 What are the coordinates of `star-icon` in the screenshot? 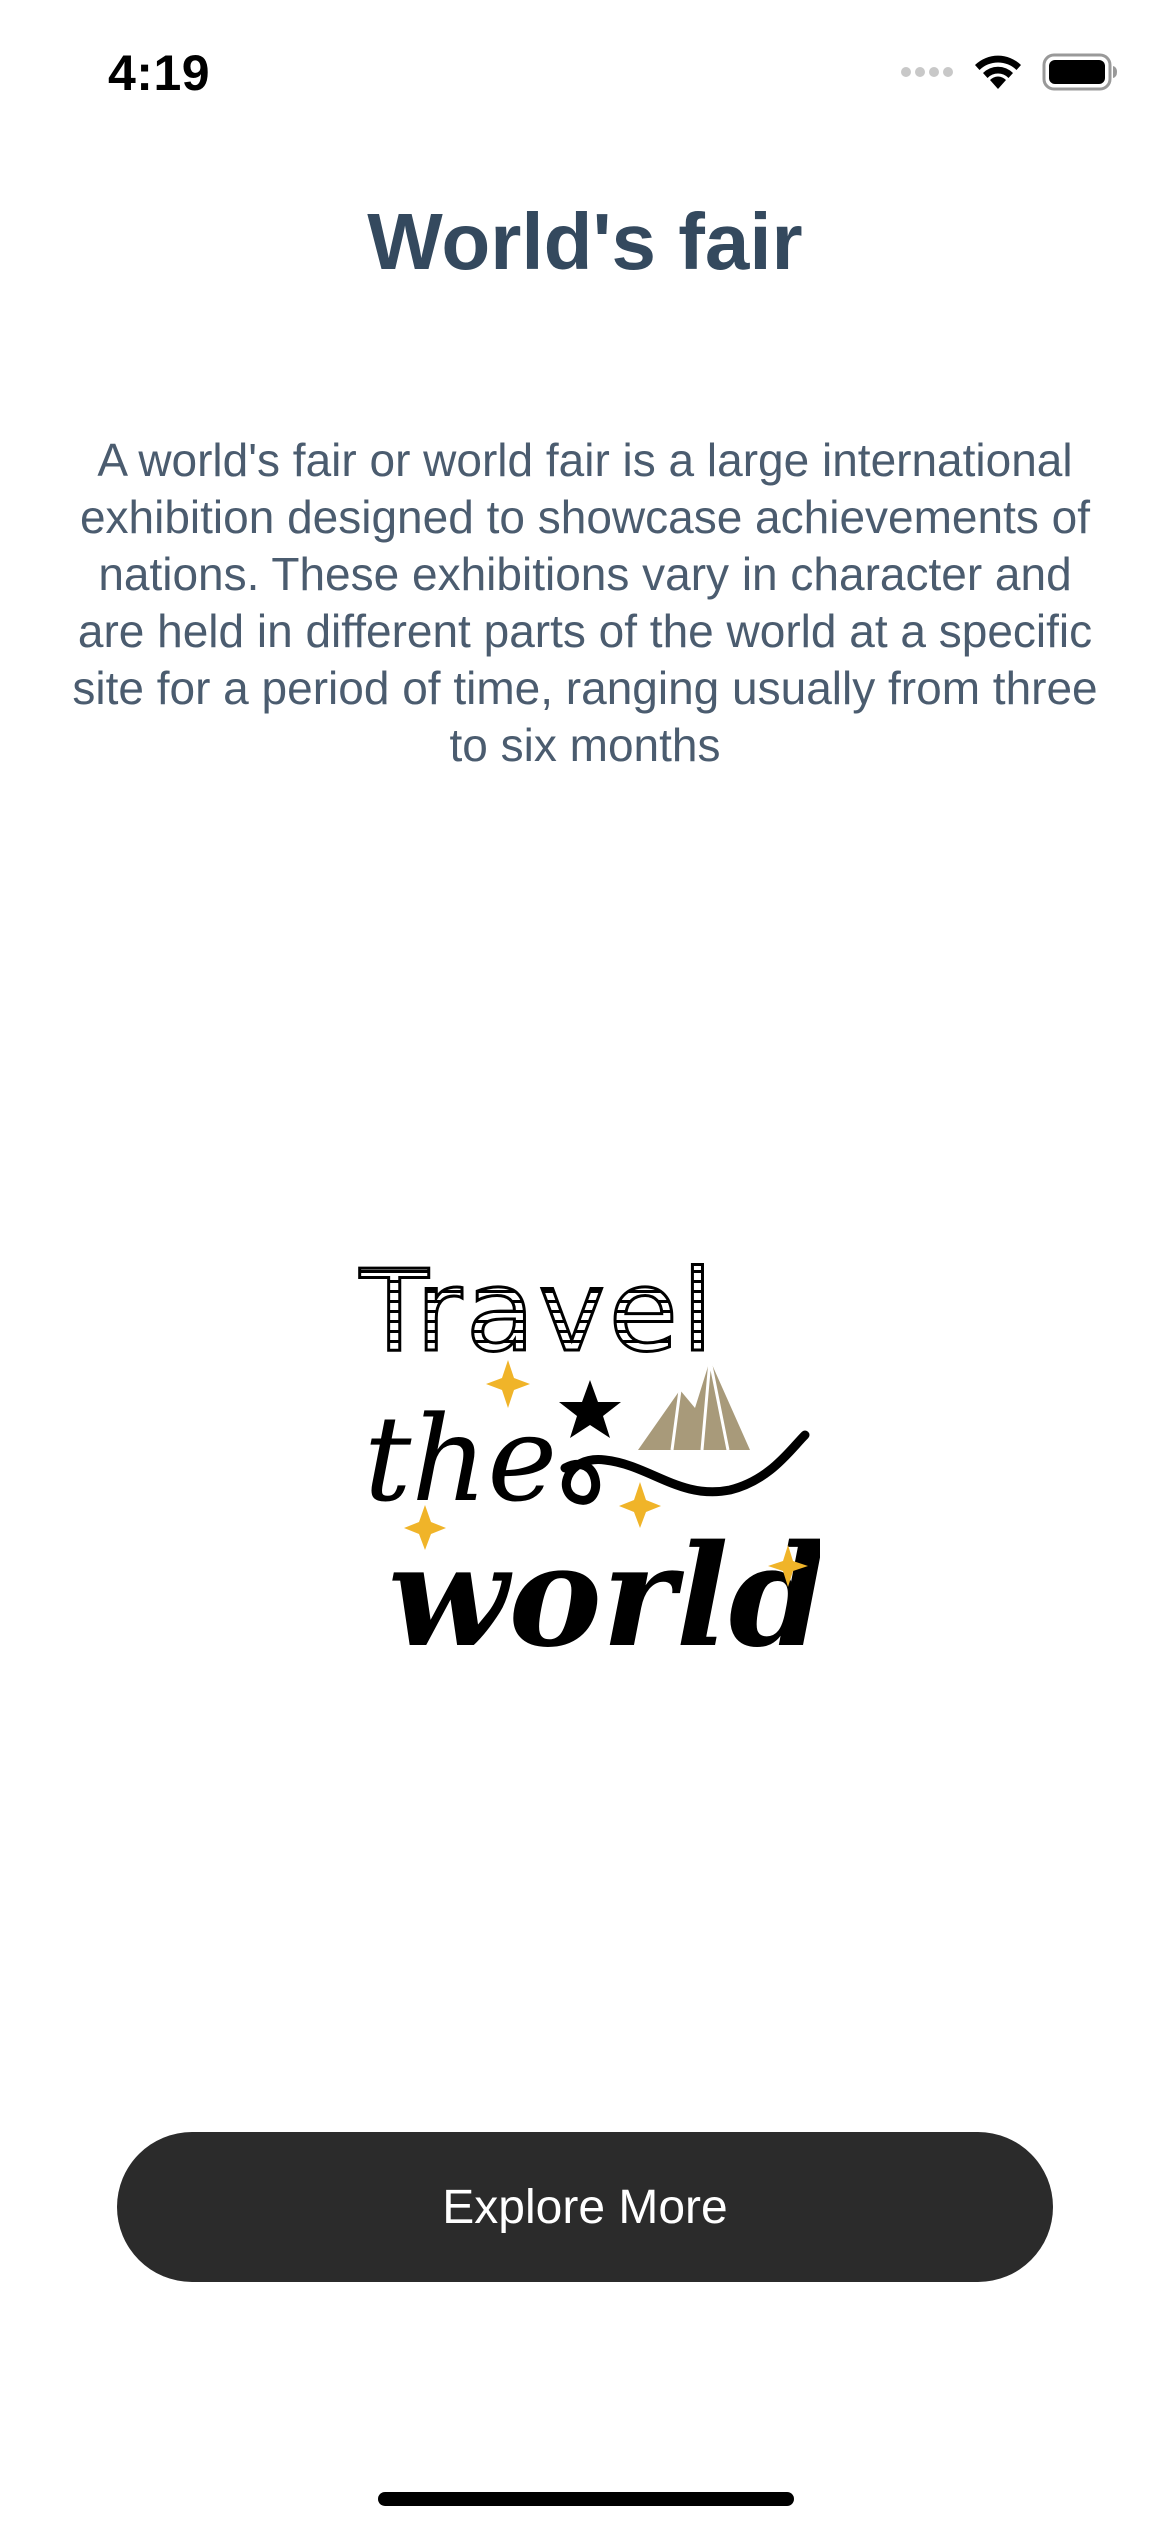 It's located at (590, 1409).